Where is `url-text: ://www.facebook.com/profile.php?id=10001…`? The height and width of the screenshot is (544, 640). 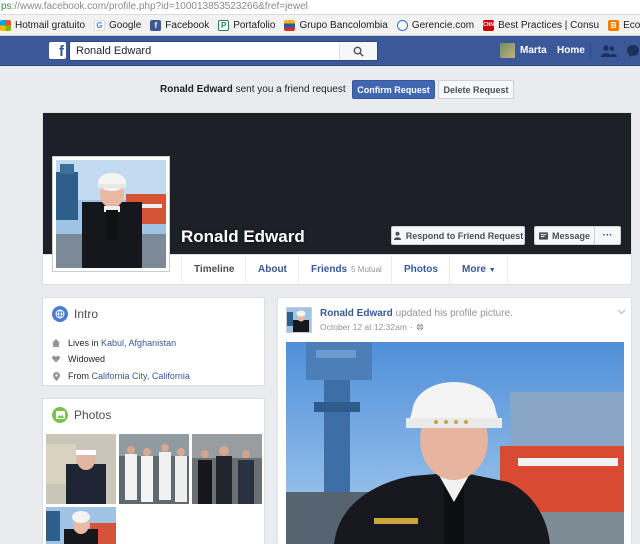
url-text: ://www.facebook.com/profile.php?id=10001… is located at coordinates (159, 6).